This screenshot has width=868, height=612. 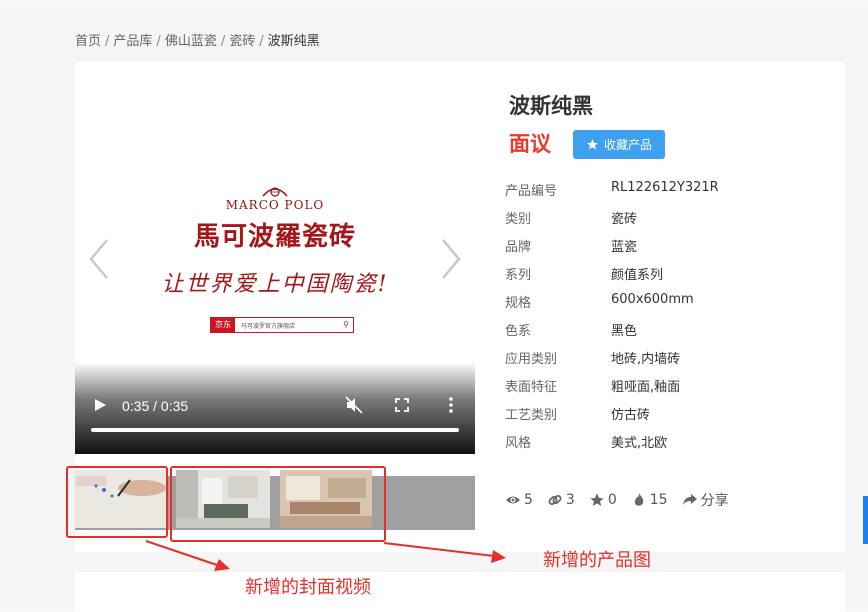 I want to click on marco-polo-emblem-icon, so click(x=275, y=192).